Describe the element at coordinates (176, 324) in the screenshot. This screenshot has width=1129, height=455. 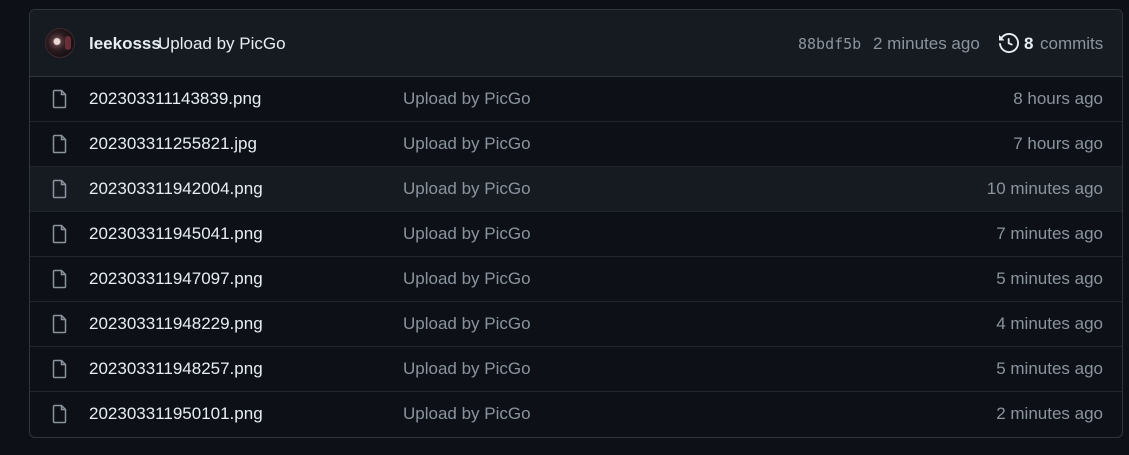
I see `file-name-link: 202303311948229.png` at that location.